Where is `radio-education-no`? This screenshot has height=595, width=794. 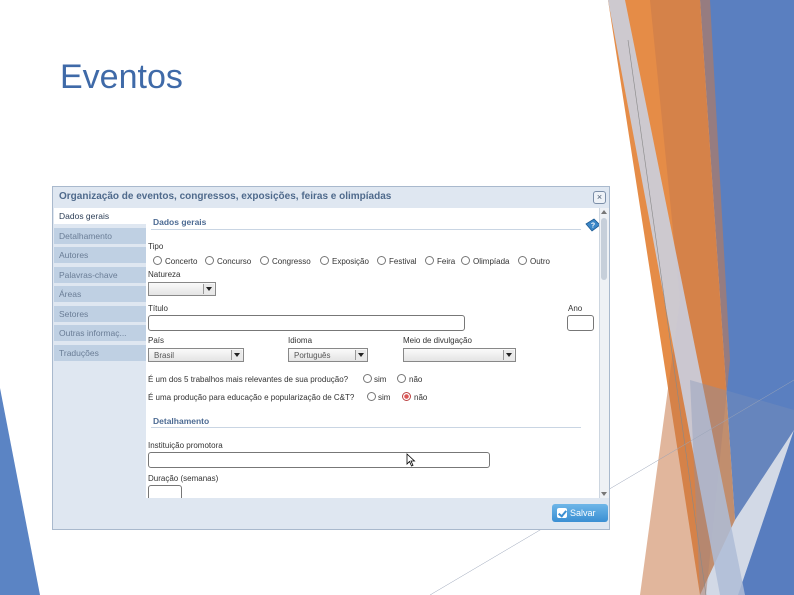 radio-education-no is located at coordinates (406, 396).